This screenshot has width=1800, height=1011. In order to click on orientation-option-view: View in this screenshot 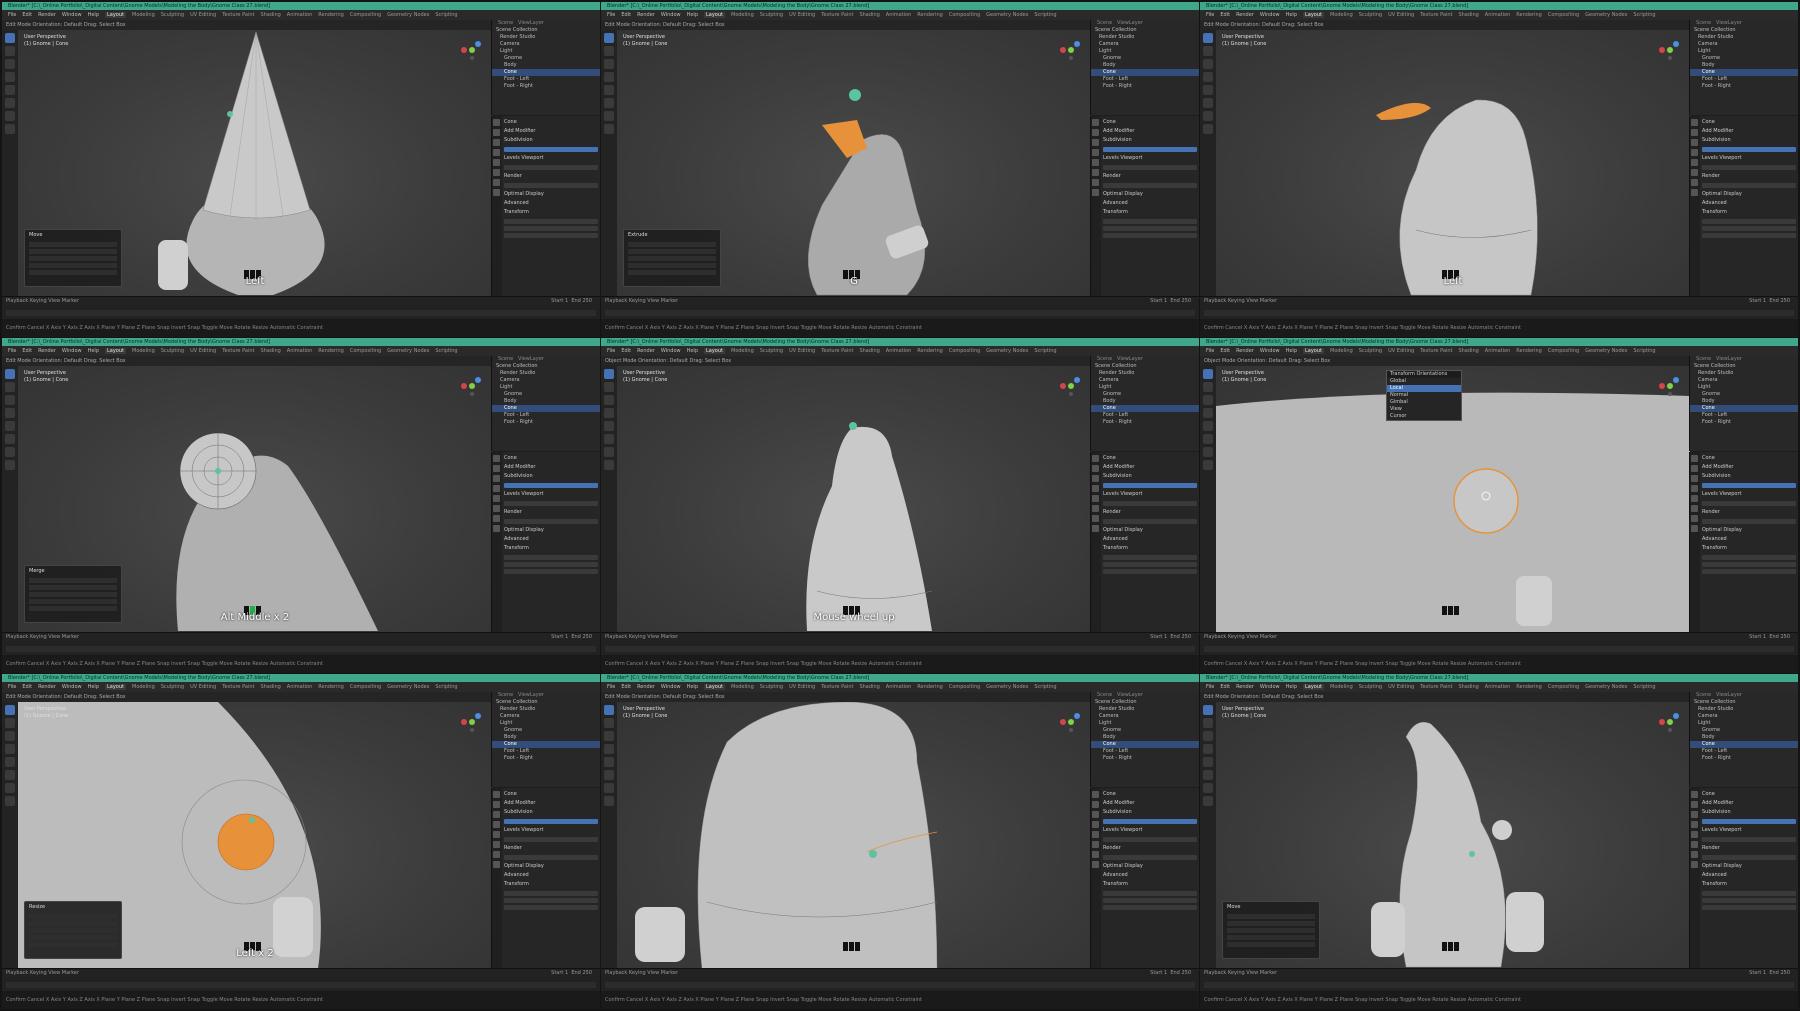, I will do `click(1424, 409)`.